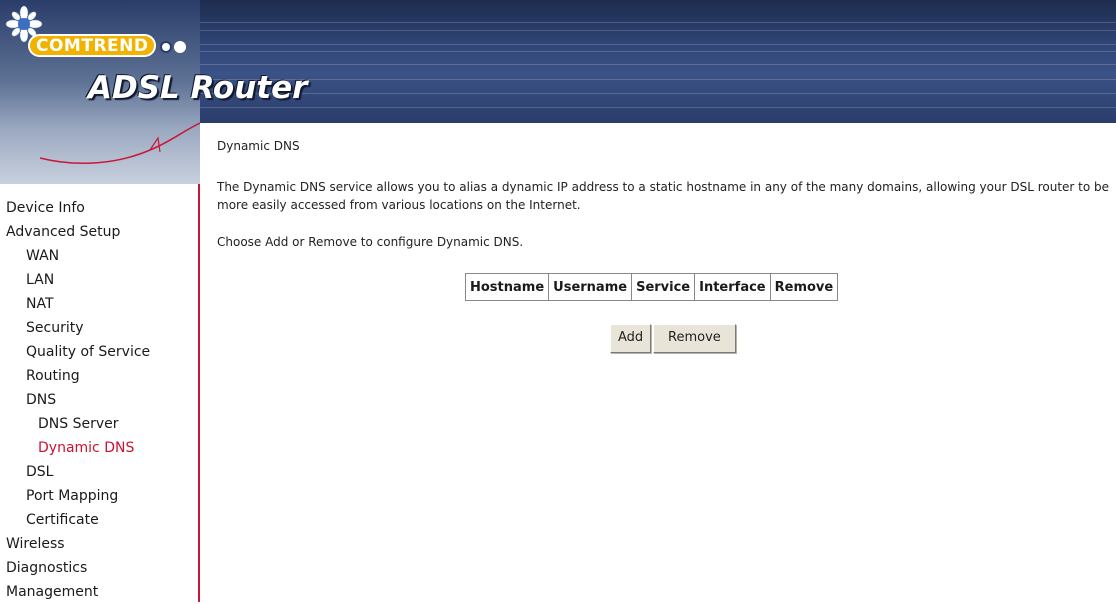 The image size is (1116, 604). What do you see at coordinates (174, 47) in the screenshot?
I see `brand-dots-icon` at bounding box center [174, 47].